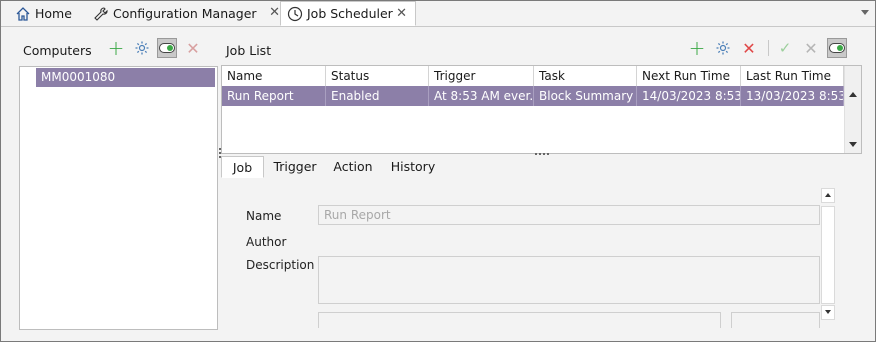 This screenshot has width=876, height=342. What do you see at coordinates (540, 167) in the screenshot?
I see `detail-tab-strip: Job Trigger Action History` at bounding box center [540, 167].